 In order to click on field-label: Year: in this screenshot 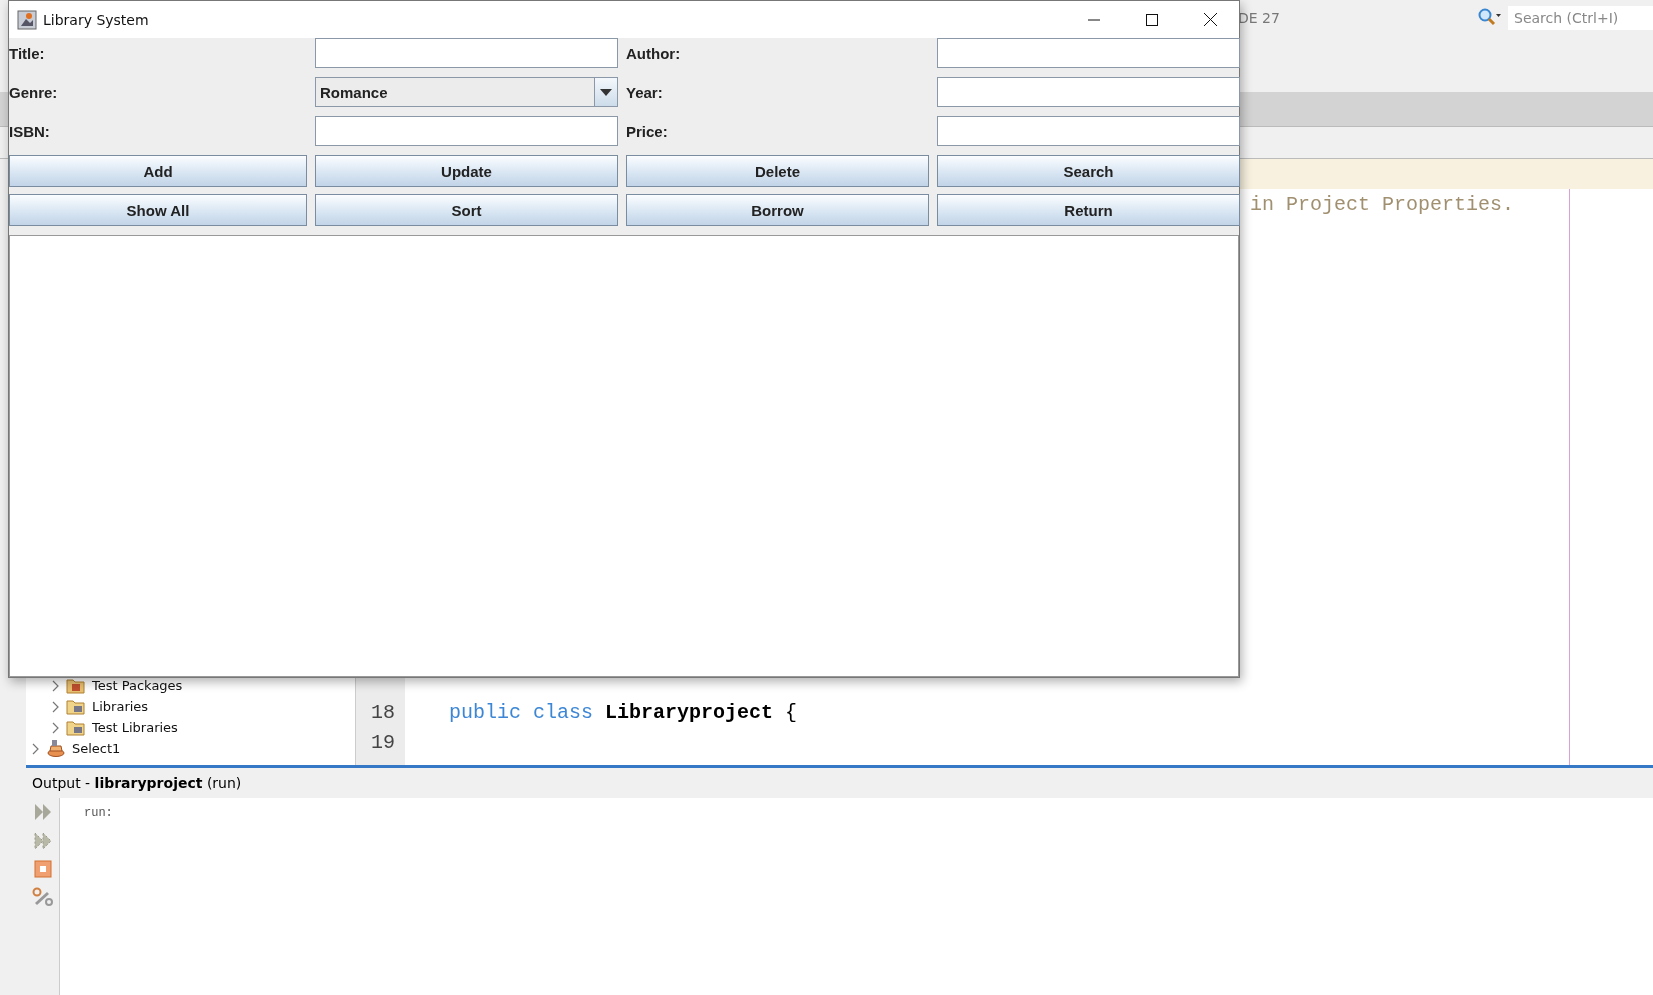, I will do `click(645, 92)`.